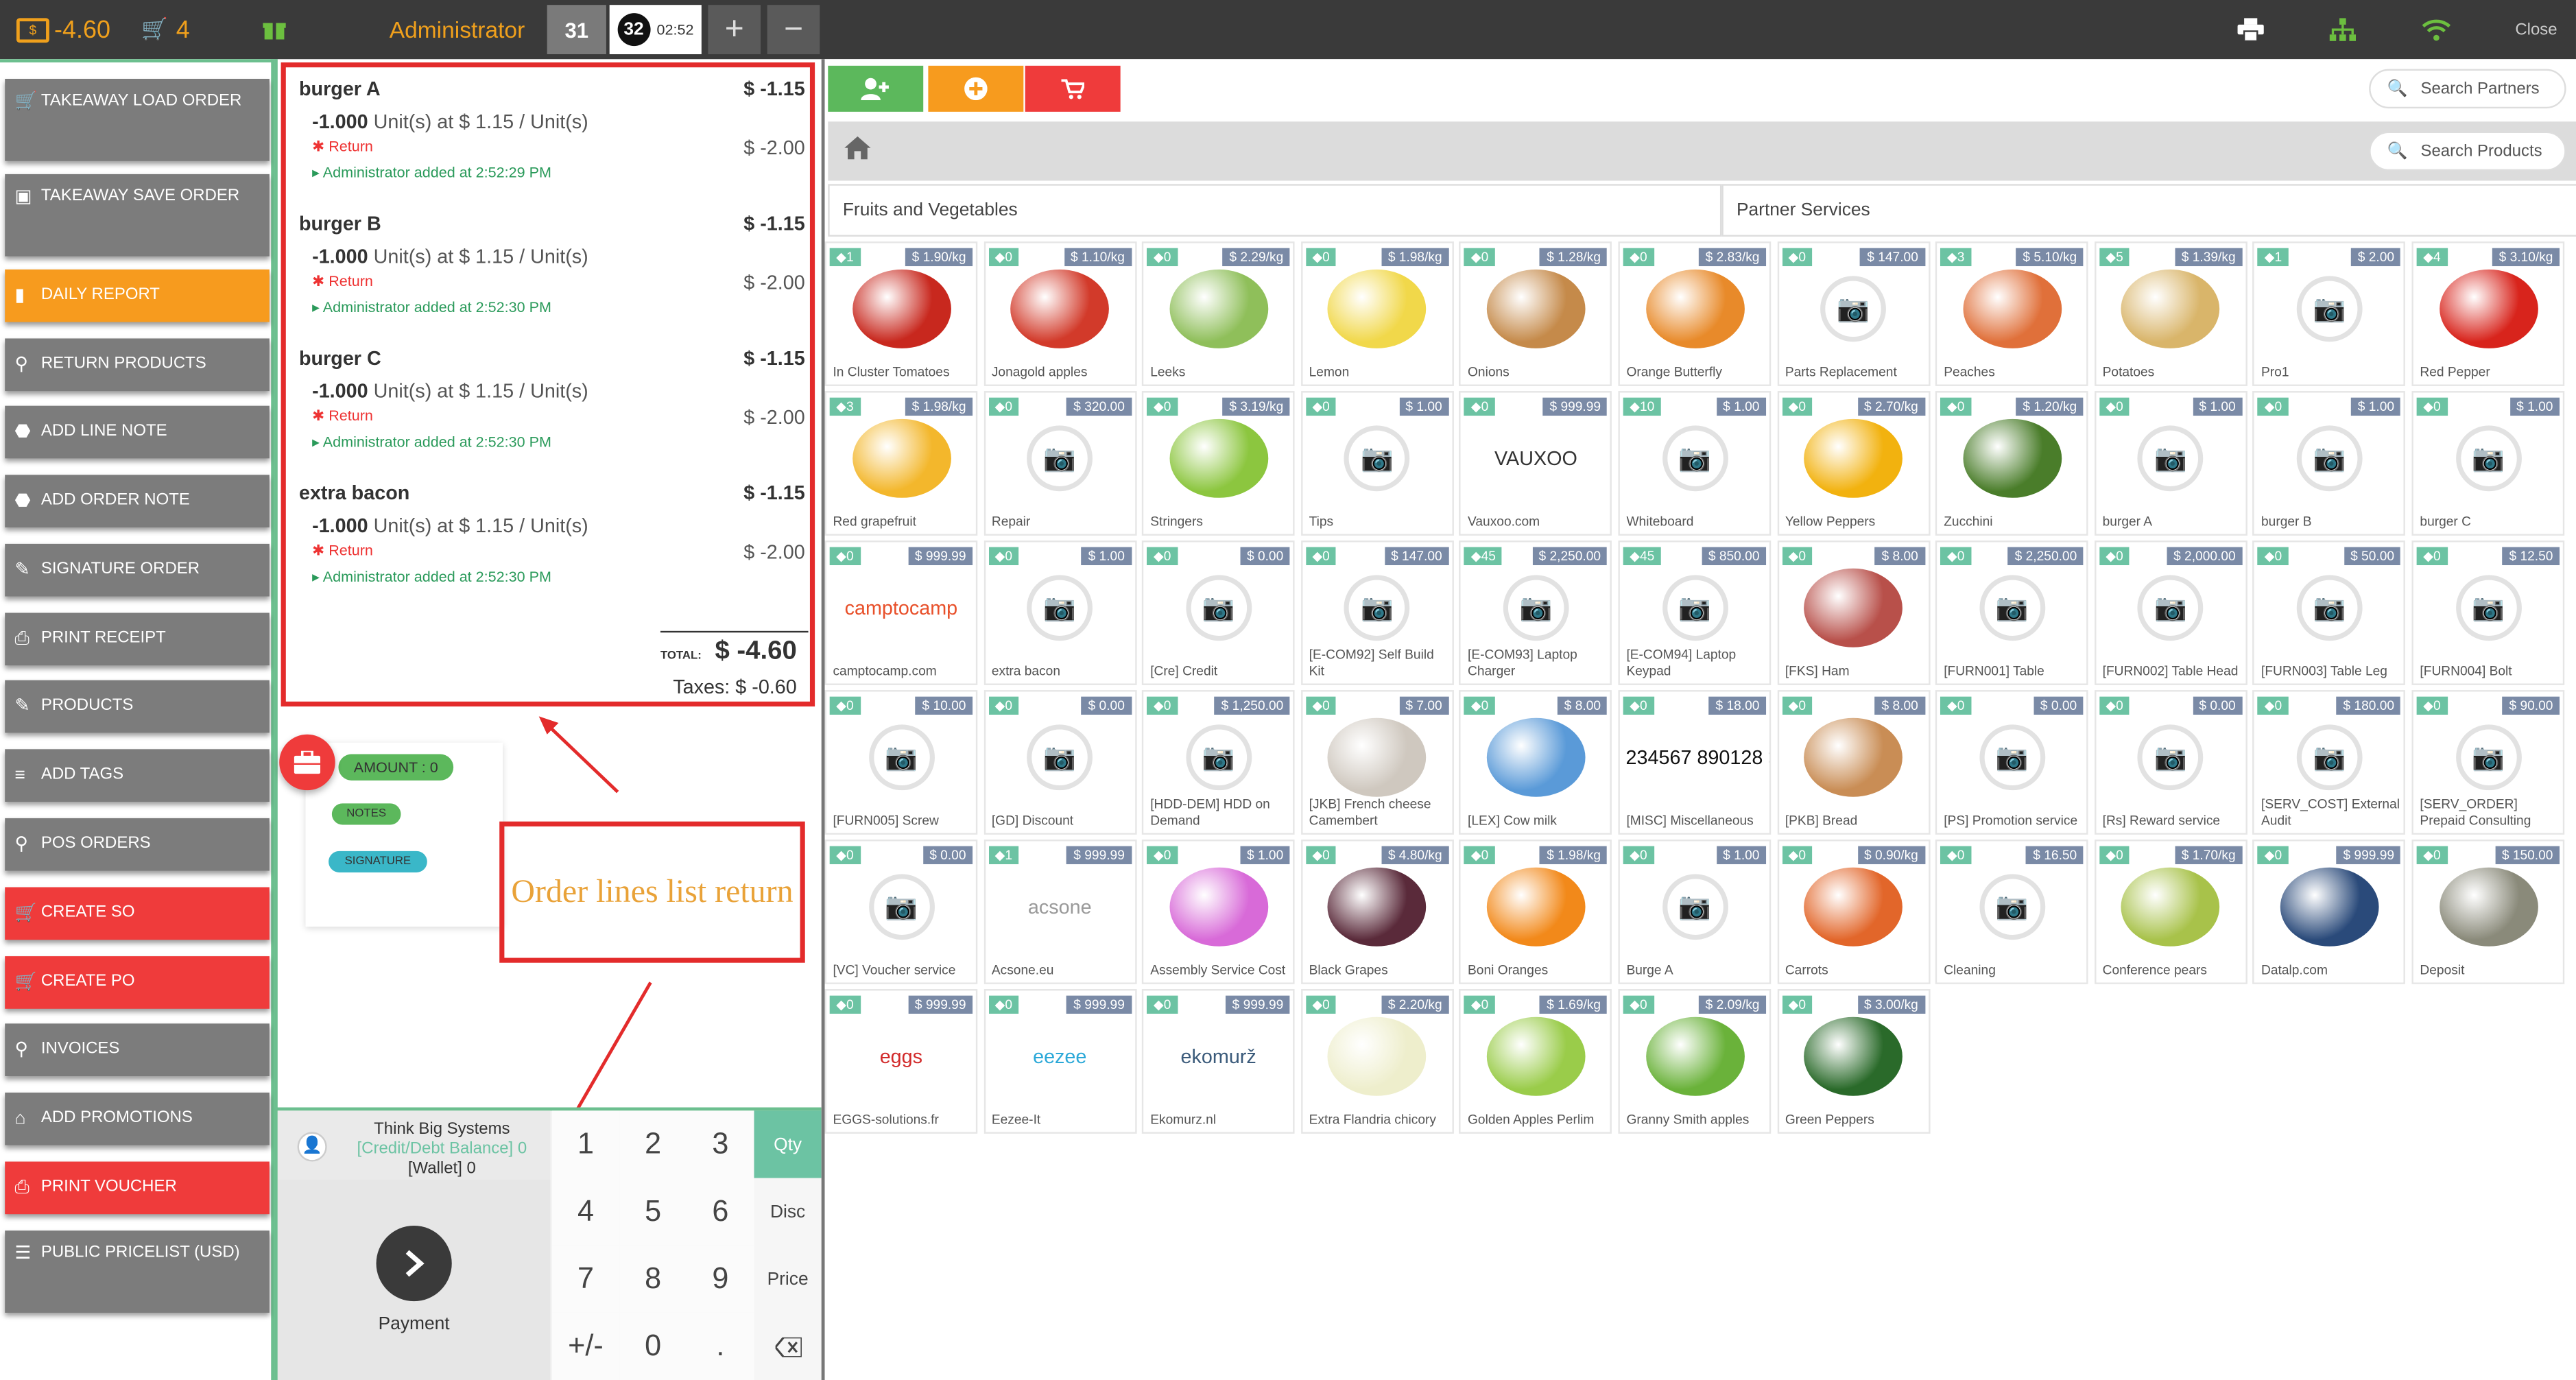 The image size is (2576, 1380). I want to click on sidebar-item-add-promotions: ⌂ ADD PROMOTIONS, so click(137, 1118).